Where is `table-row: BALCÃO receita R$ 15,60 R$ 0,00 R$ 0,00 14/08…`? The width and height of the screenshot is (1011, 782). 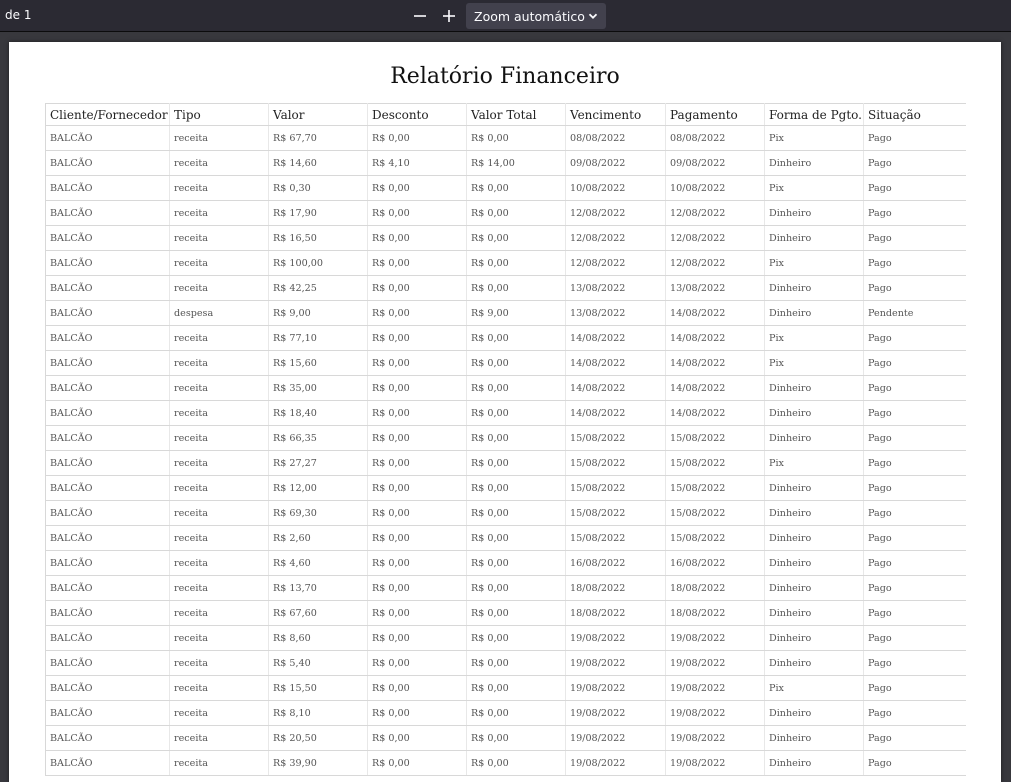 table-row: BALCÃO receita R$ 15,60 R$ 0,00 R$ 0,00 14/08… is located at coordinates (505, 363).